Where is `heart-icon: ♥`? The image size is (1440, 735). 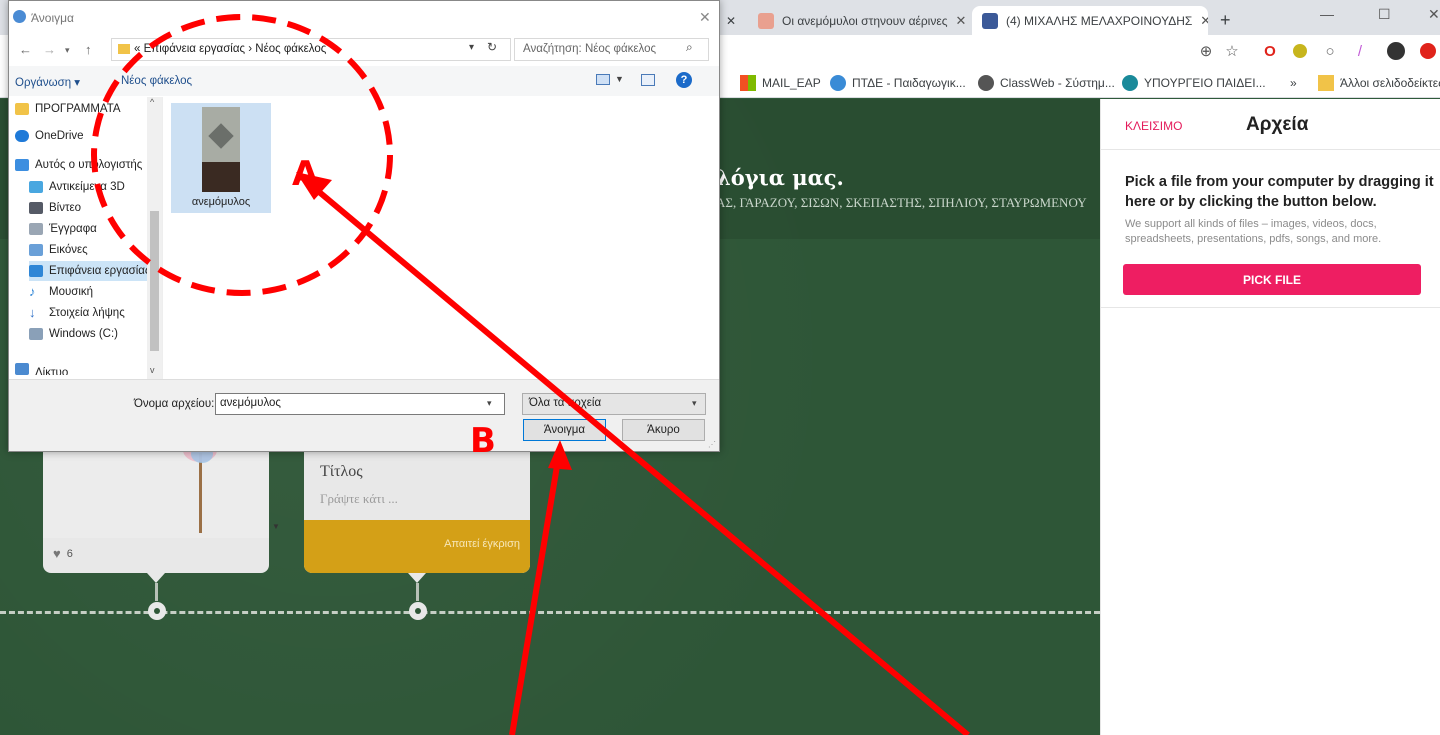 heart-icon: ♥ is located at coordinates (57, 553).